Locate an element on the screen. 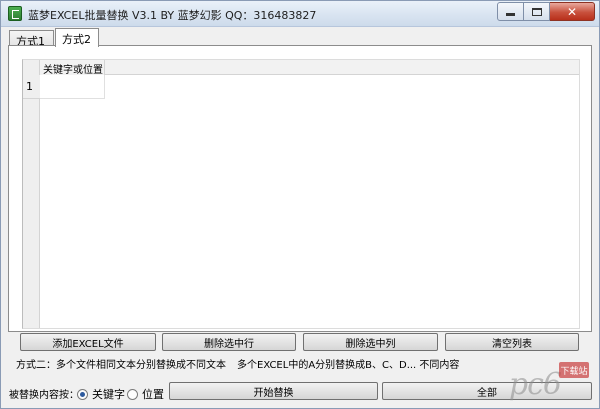 The width and height of the screenshot is (600, 409). window-title: 蓝梦EXCEL批量替换 V3.1 BY 蓝梦幻影 QQ：316483827 is located at coordinates (172, 15).